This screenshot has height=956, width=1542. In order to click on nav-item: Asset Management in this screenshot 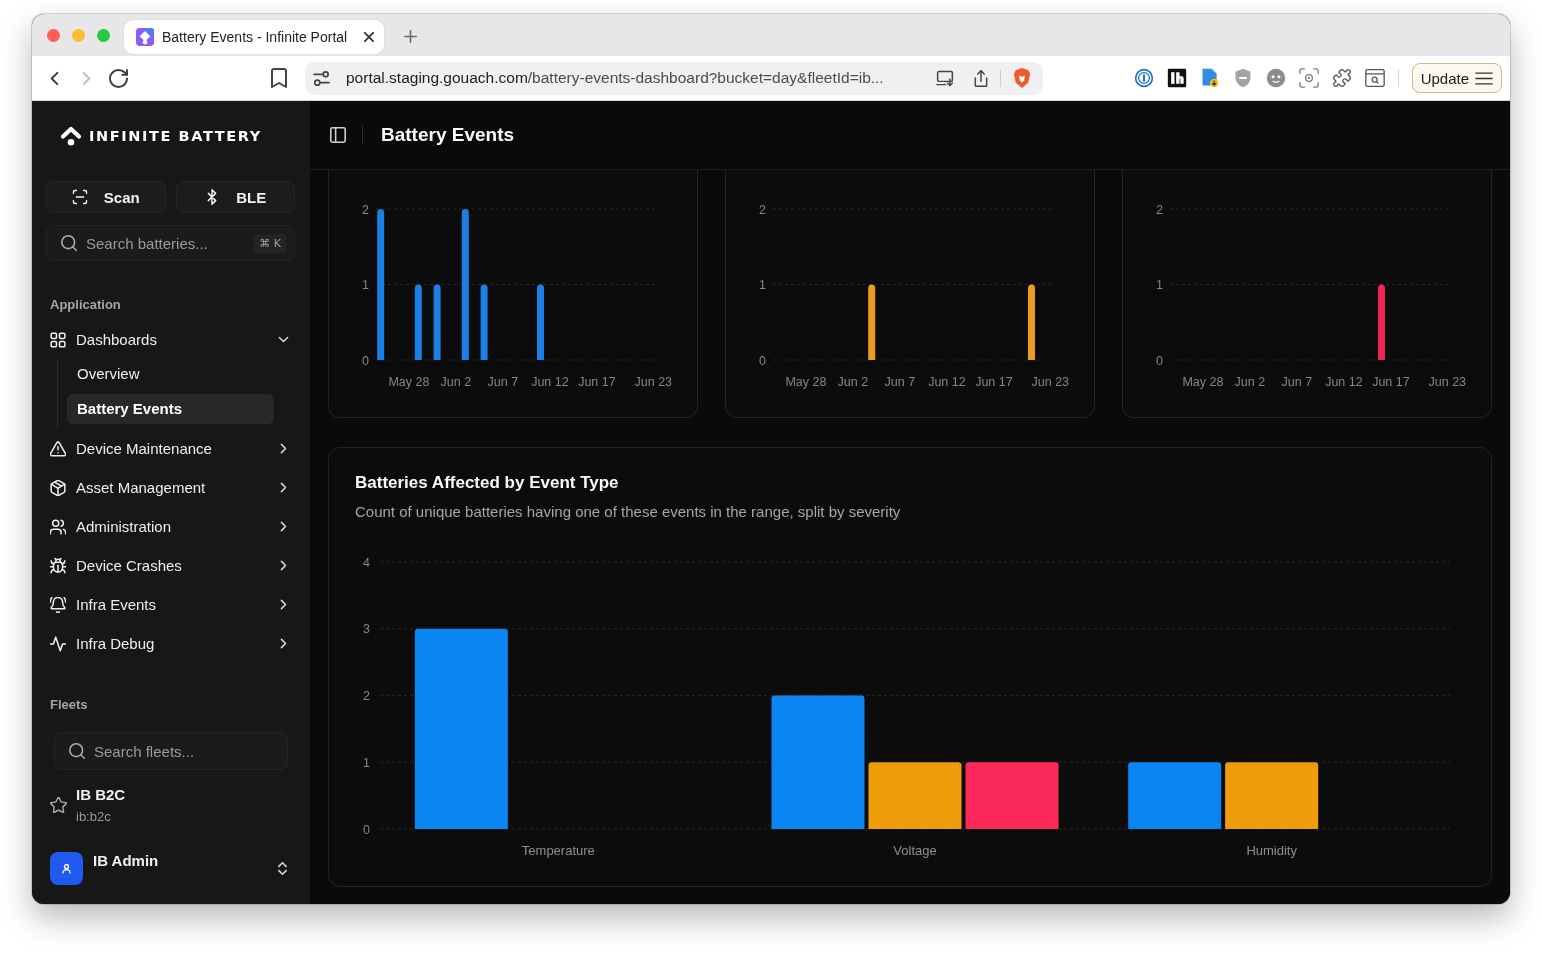, I will do `click(170, 487)`.